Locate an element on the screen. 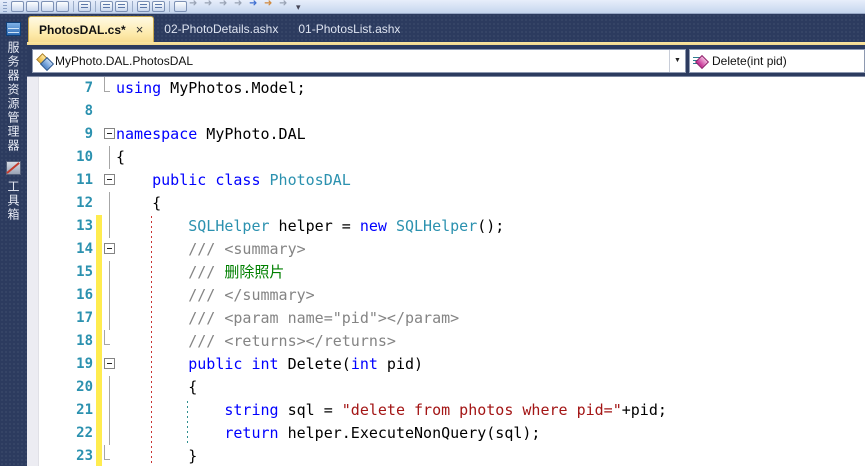  tab-01-photoslist-ashx: 01-PhotosList.ashx is located at coordinates (349, 29).